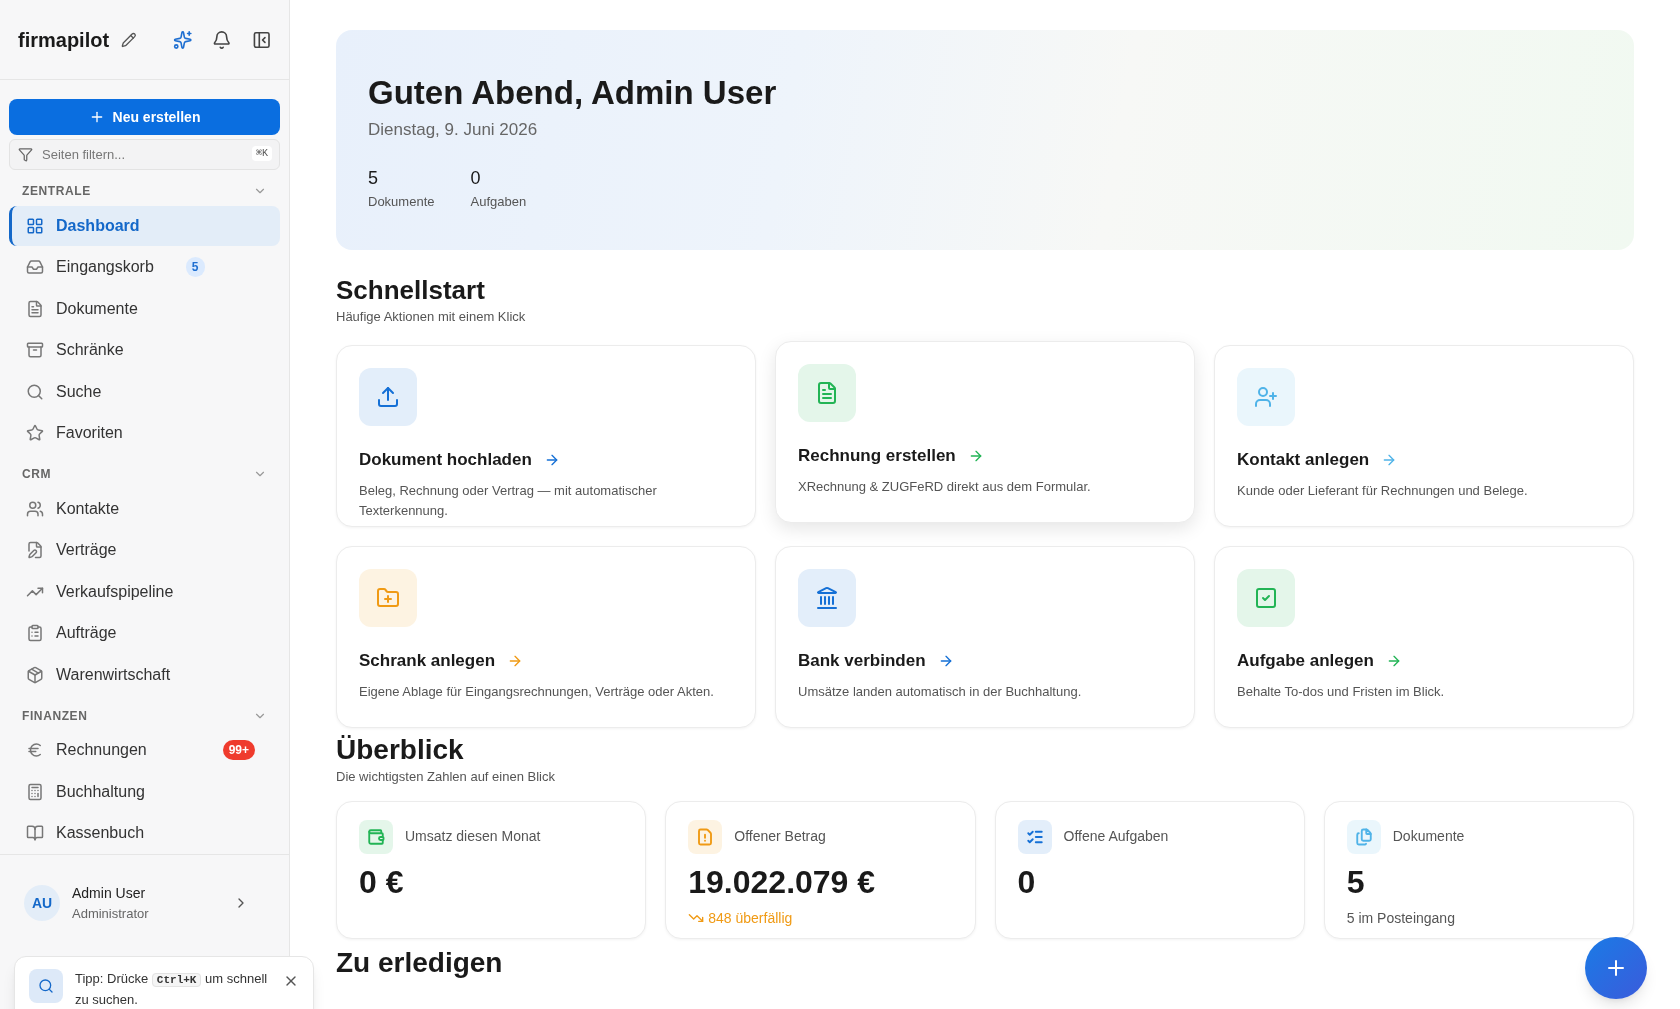 Image resolution: width=1680 pixels, height=1009 pixels. Describe the element at coordinates (64, 40) in the screenshot. I see `brand-name: firmapilot` at that location.